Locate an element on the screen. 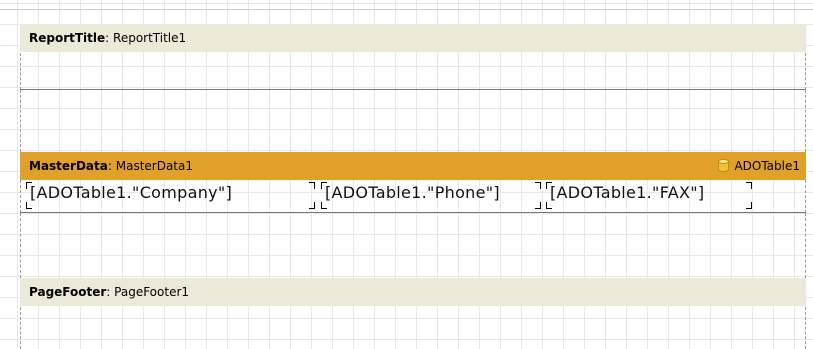 Image resolution: width=813 pixels, height=349 pixels. fax-field: [ADOTable1."FAX"] is located at coordinates (649, 195).